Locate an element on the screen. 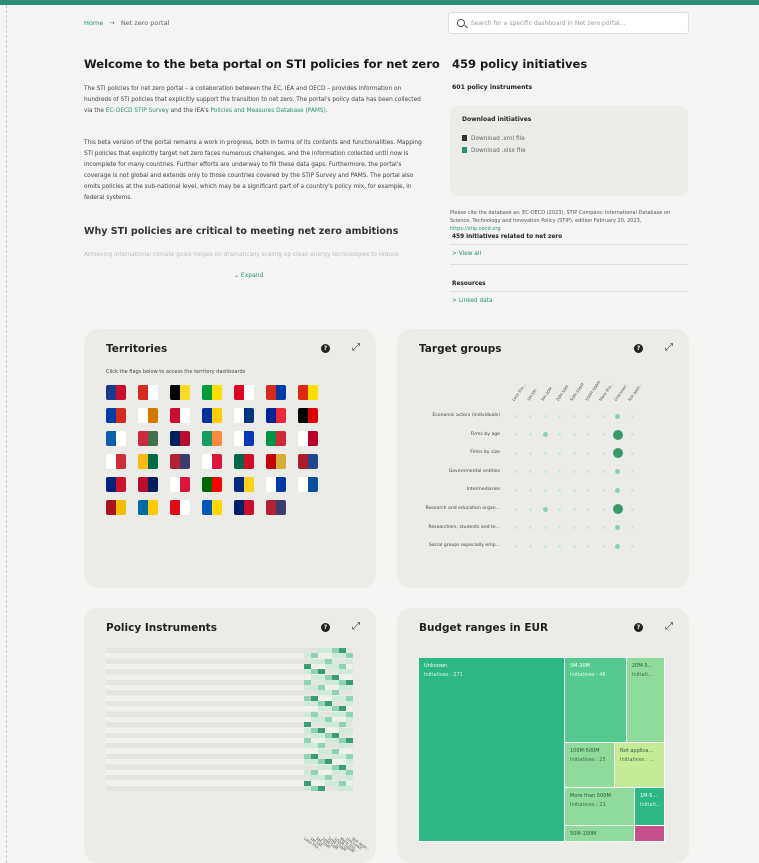 This screenshot has height=863, width=759. view-all-link: > View all is located at coordinates (466, 254).